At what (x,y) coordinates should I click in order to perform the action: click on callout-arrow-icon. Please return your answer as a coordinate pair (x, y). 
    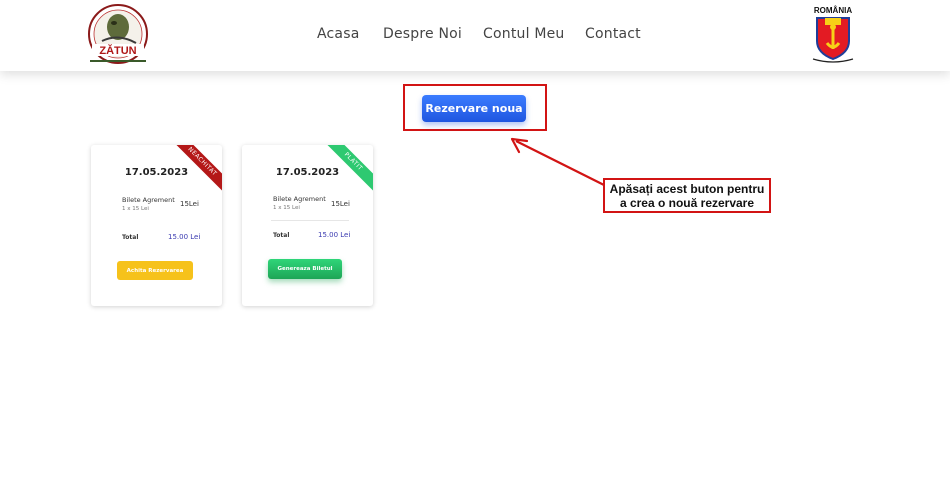
    Looking at the image, I should click on (557, 161).